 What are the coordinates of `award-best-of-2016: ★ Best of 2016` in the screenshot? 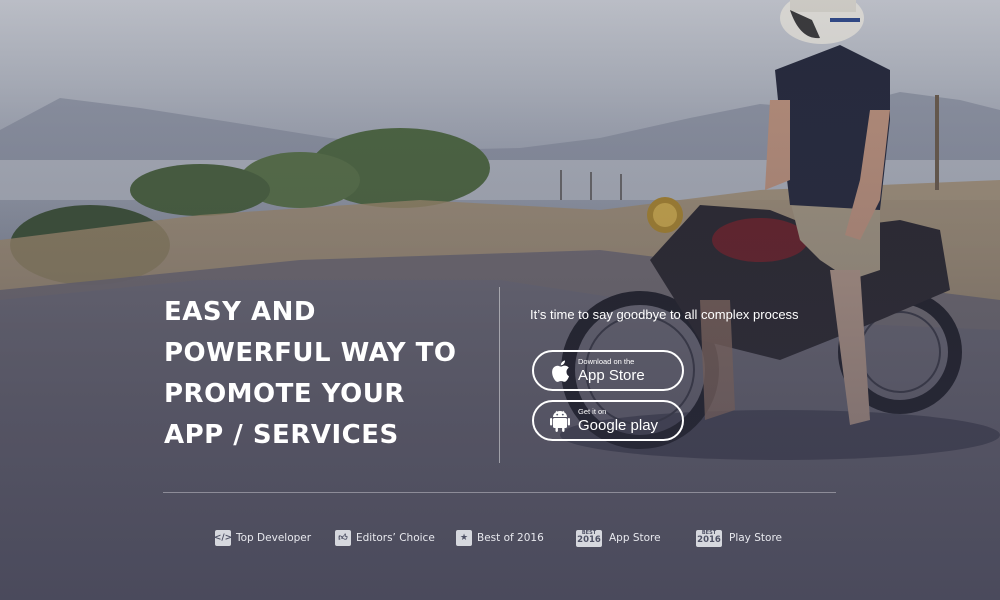 It's located at (500, 538).